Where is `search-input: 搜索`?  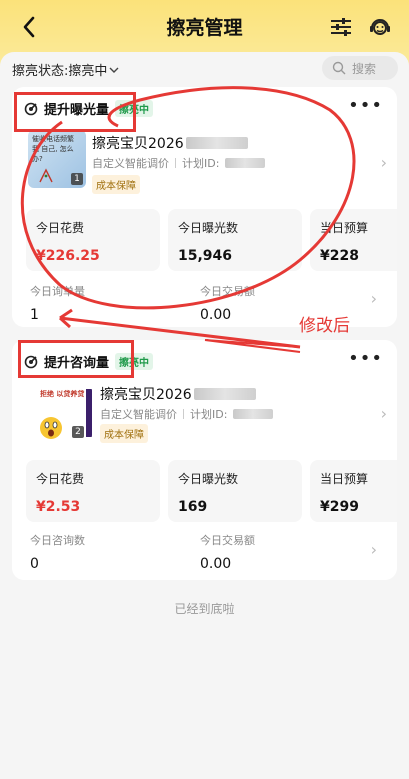
search-input: 搜索 is located at coordinates (360, 68).